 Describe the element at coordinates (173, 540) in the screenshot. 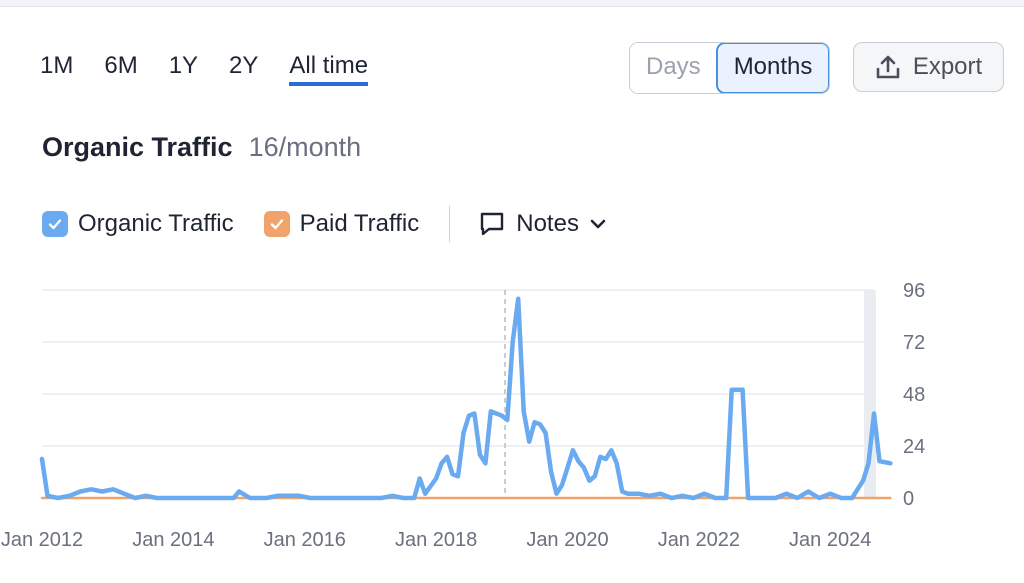

I see `x-tick-label: Jan 2014` at that location.